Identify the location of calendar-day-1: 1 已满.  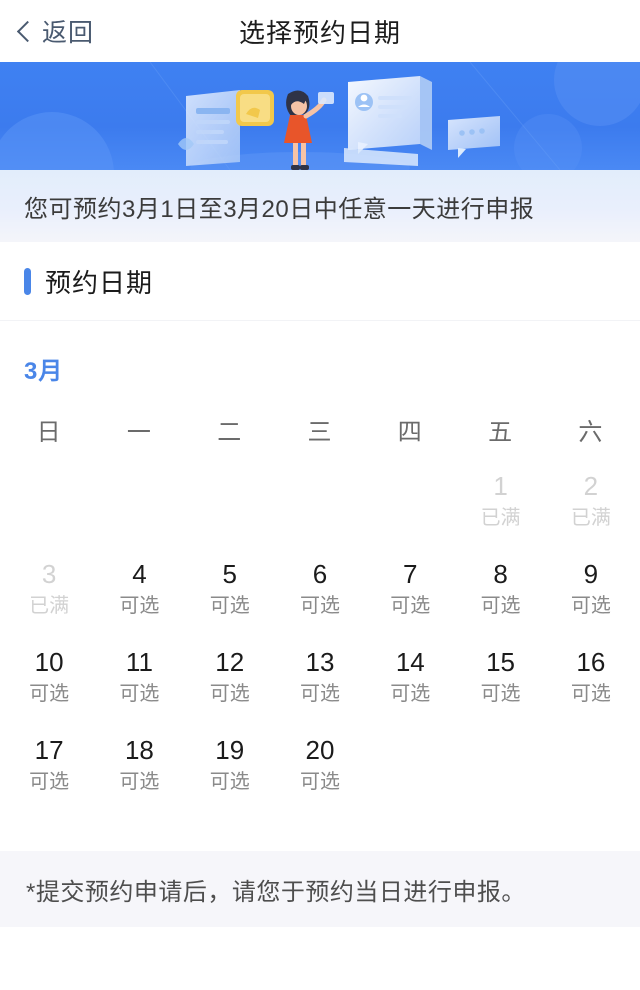
(500, 501).